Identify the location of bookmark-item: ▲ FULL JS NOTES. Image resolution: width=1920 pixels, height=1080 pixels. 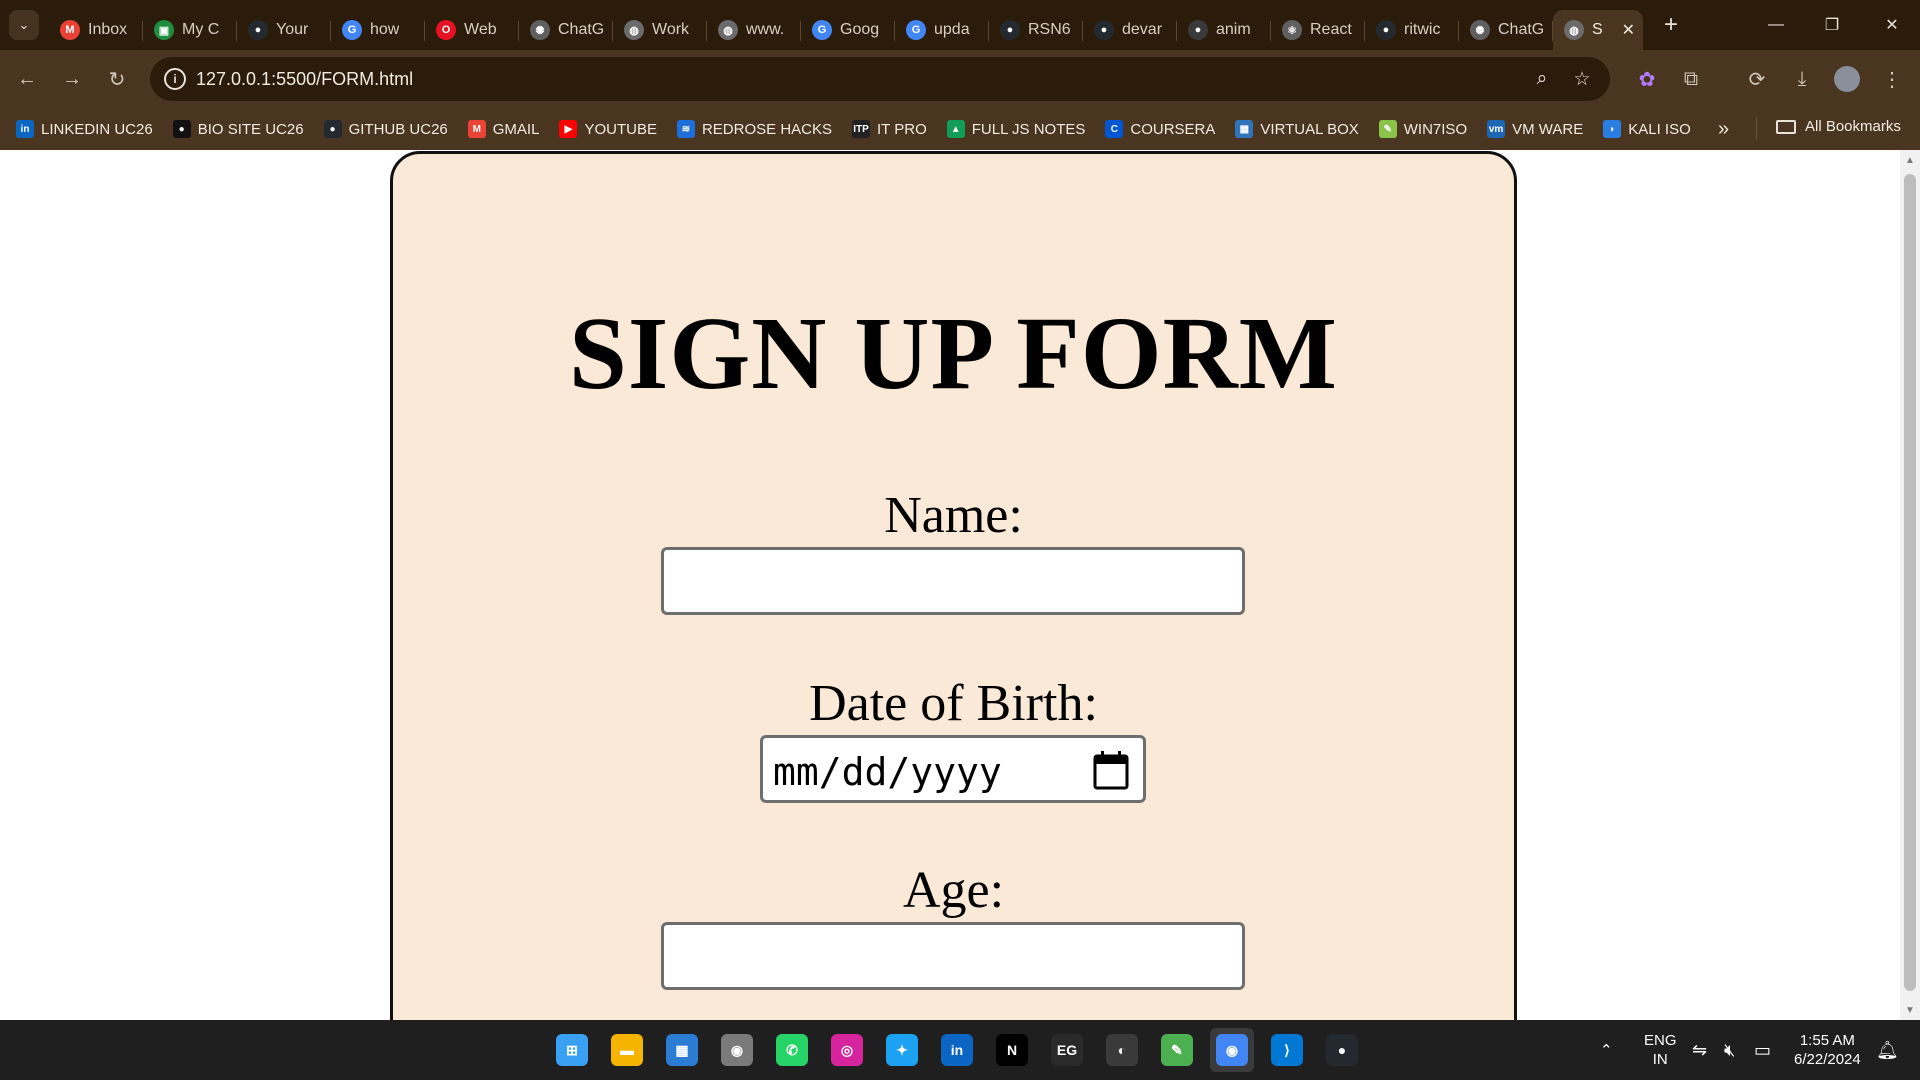
(1015, 129).